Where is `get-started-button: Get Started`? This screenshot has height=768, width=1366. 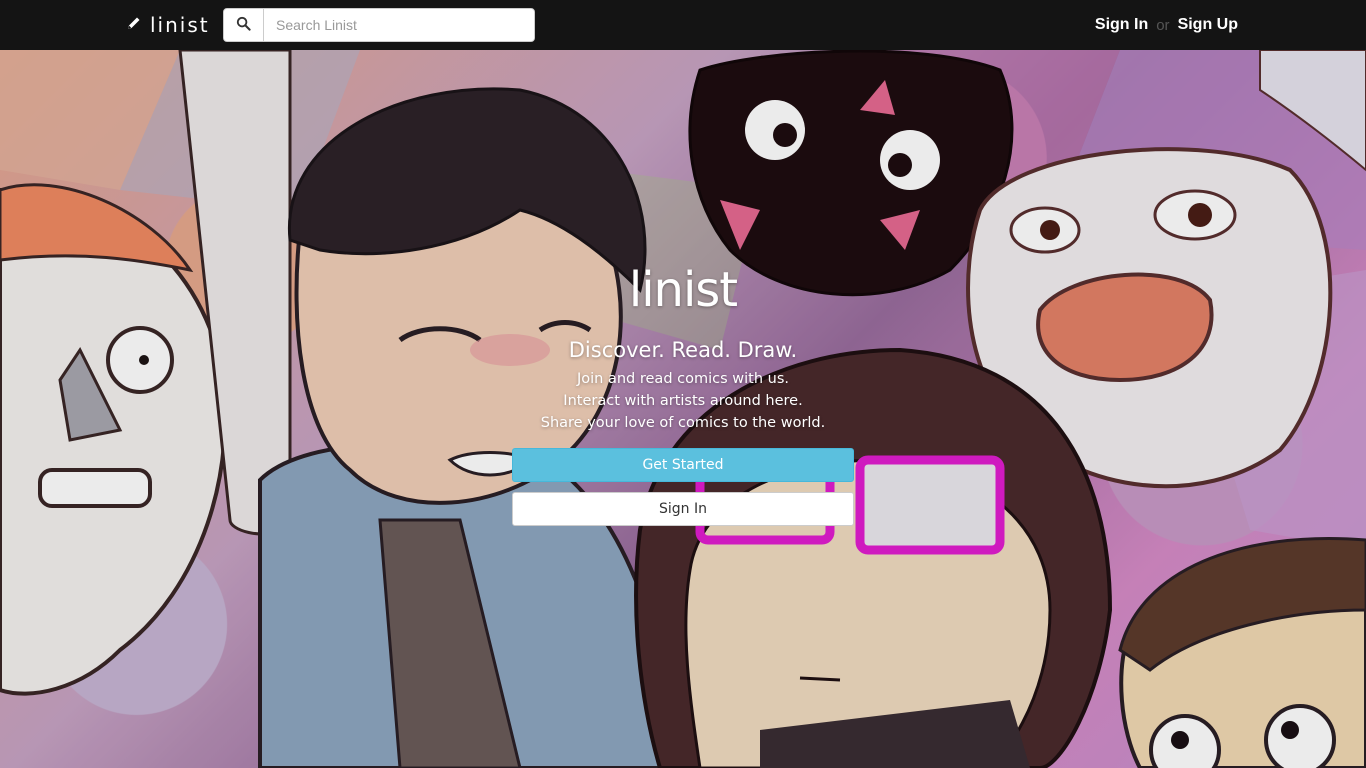 get-started-button: Get Started is located at coordinates (683, 465).